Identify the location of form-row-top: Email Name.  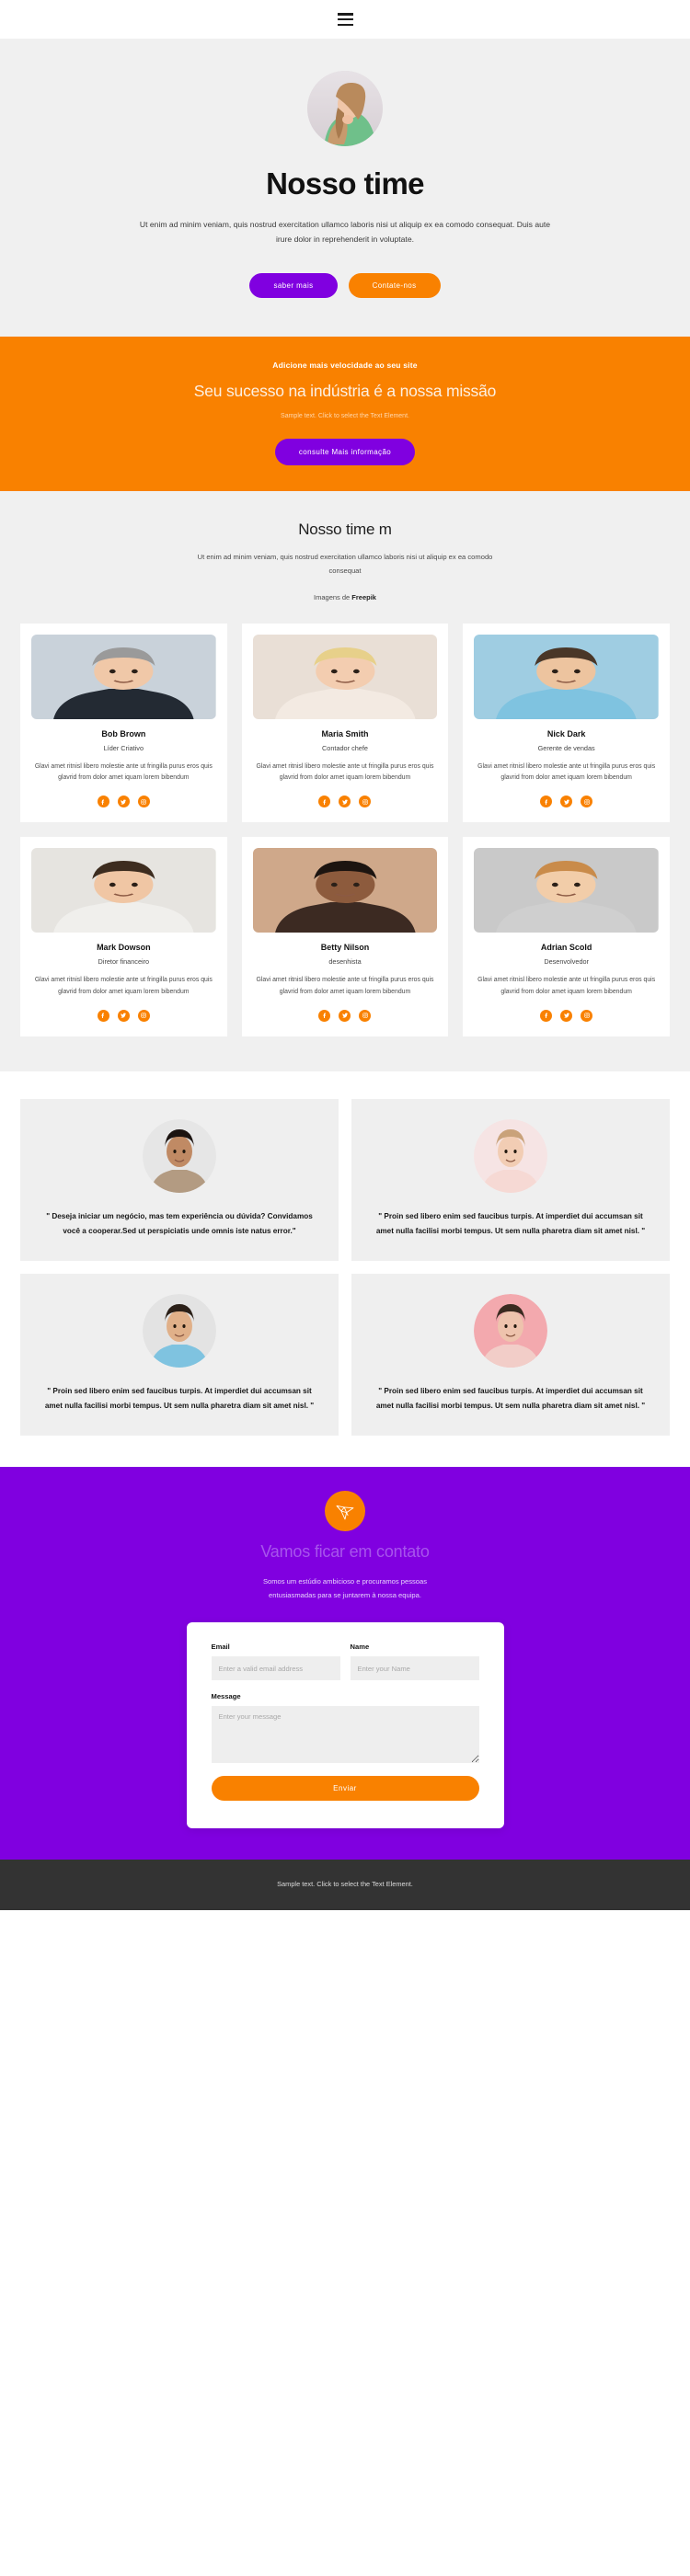
(345, 1662).